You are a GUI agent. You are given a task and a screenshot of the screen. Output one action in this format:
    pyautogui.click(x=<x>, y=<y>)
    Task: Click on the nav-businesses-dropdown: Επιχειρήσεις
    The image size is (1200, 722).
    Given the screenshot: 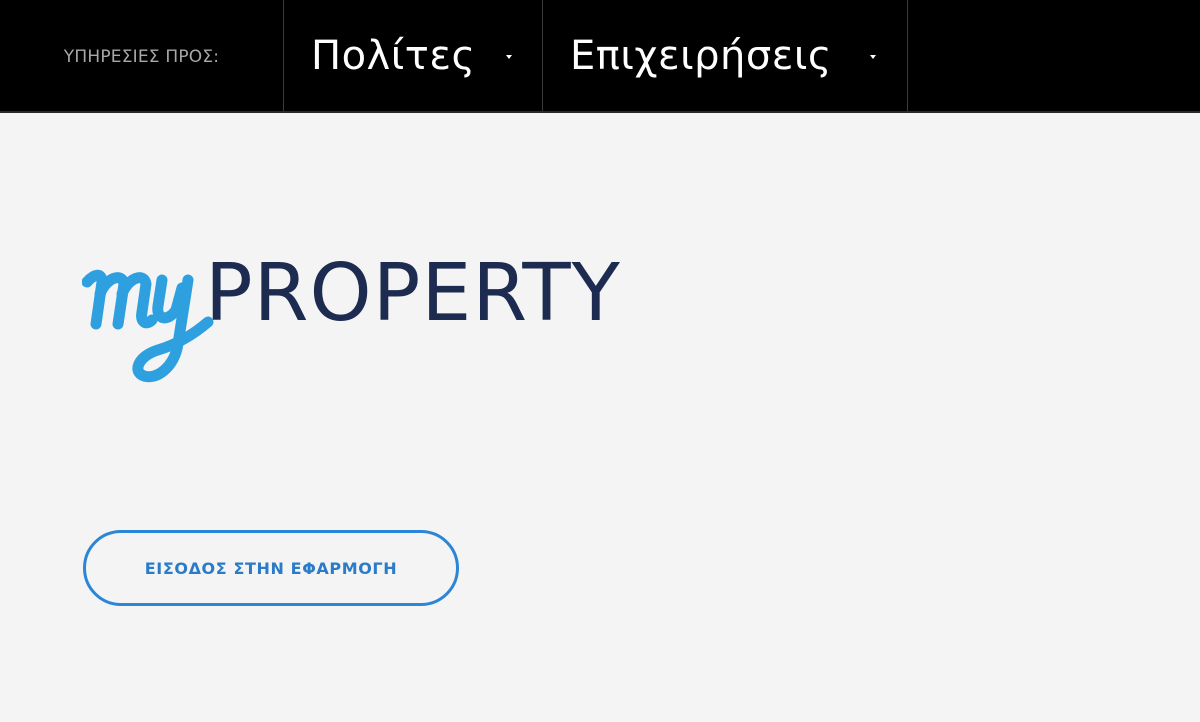 What is the action you would take?
    pyautogui.click(x=725, y=55)
    